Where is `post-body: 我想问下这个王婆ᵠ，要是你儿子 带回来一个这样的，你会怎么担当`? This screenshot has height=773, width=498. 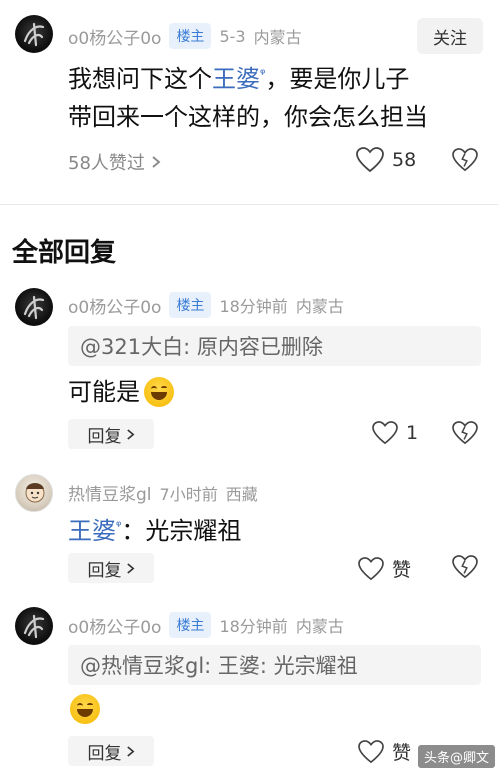 post-body: 我想问下这个王婆ᵠ，要是你儿子 带回来一个这样的，你会怎么担当 is located at coordinates (278, 96).